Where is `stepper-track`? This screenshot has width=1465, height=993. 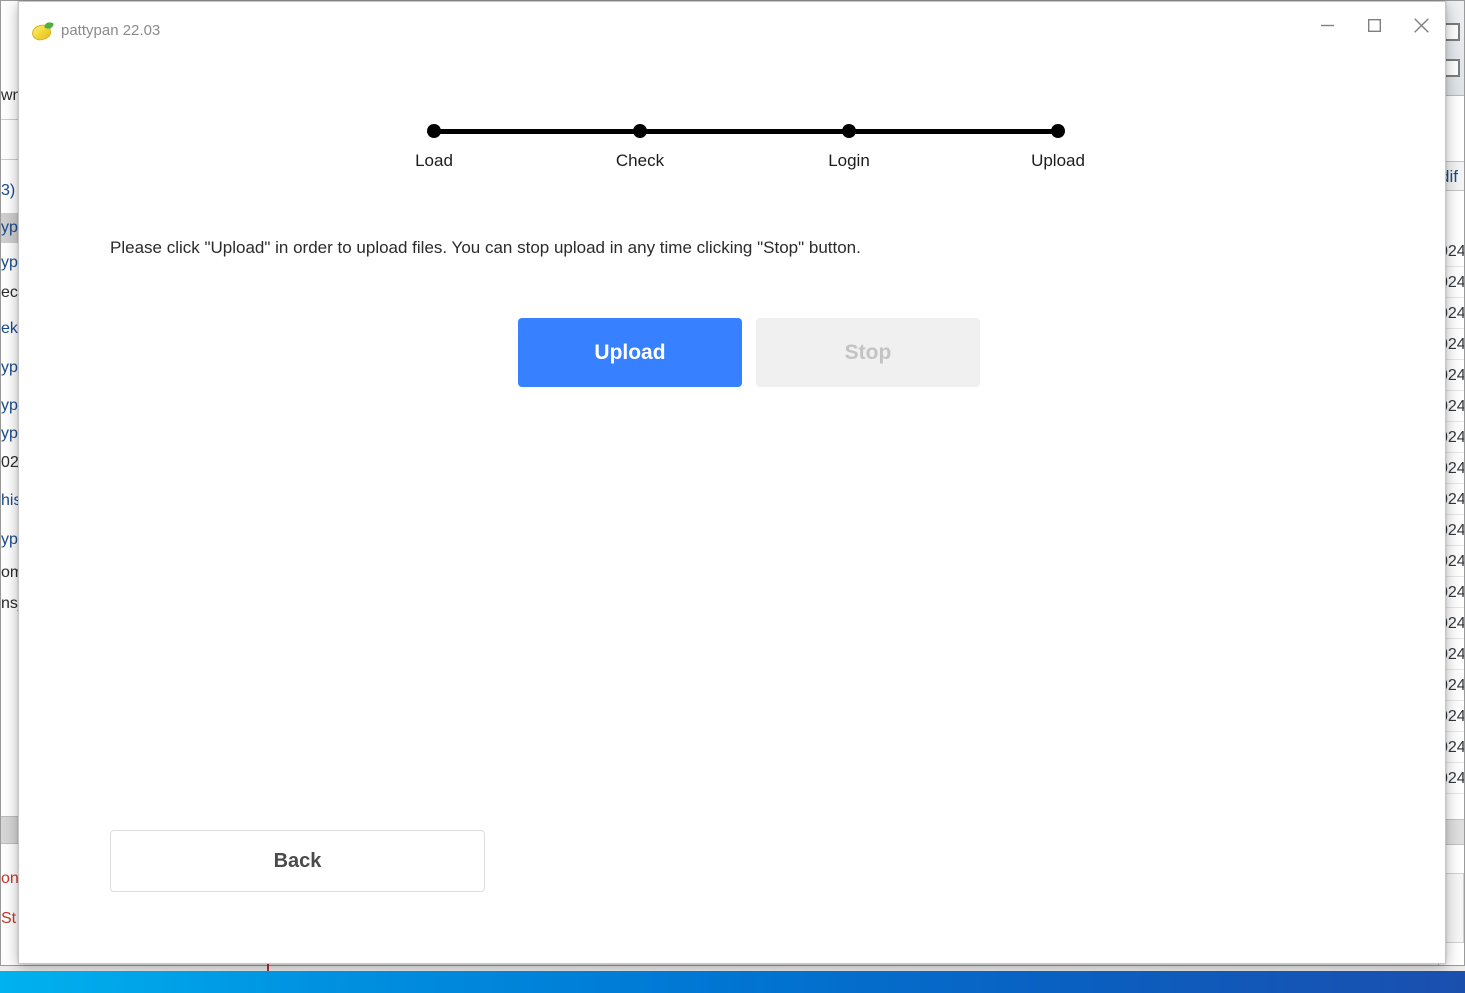 stepper-track is located at coordinates (746, 131).